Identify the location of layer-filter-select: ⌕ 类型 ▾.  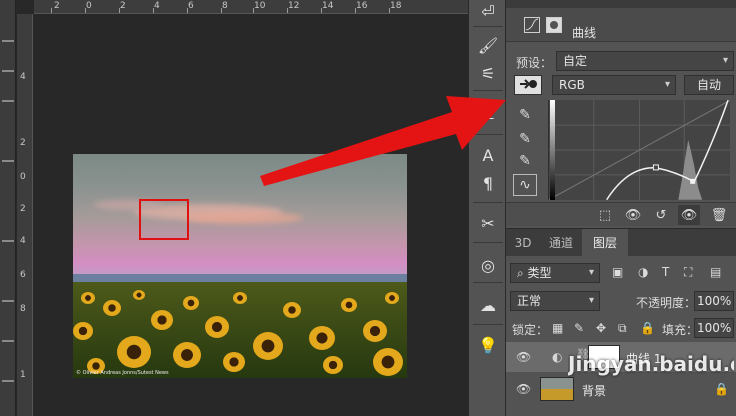
(555, 273).